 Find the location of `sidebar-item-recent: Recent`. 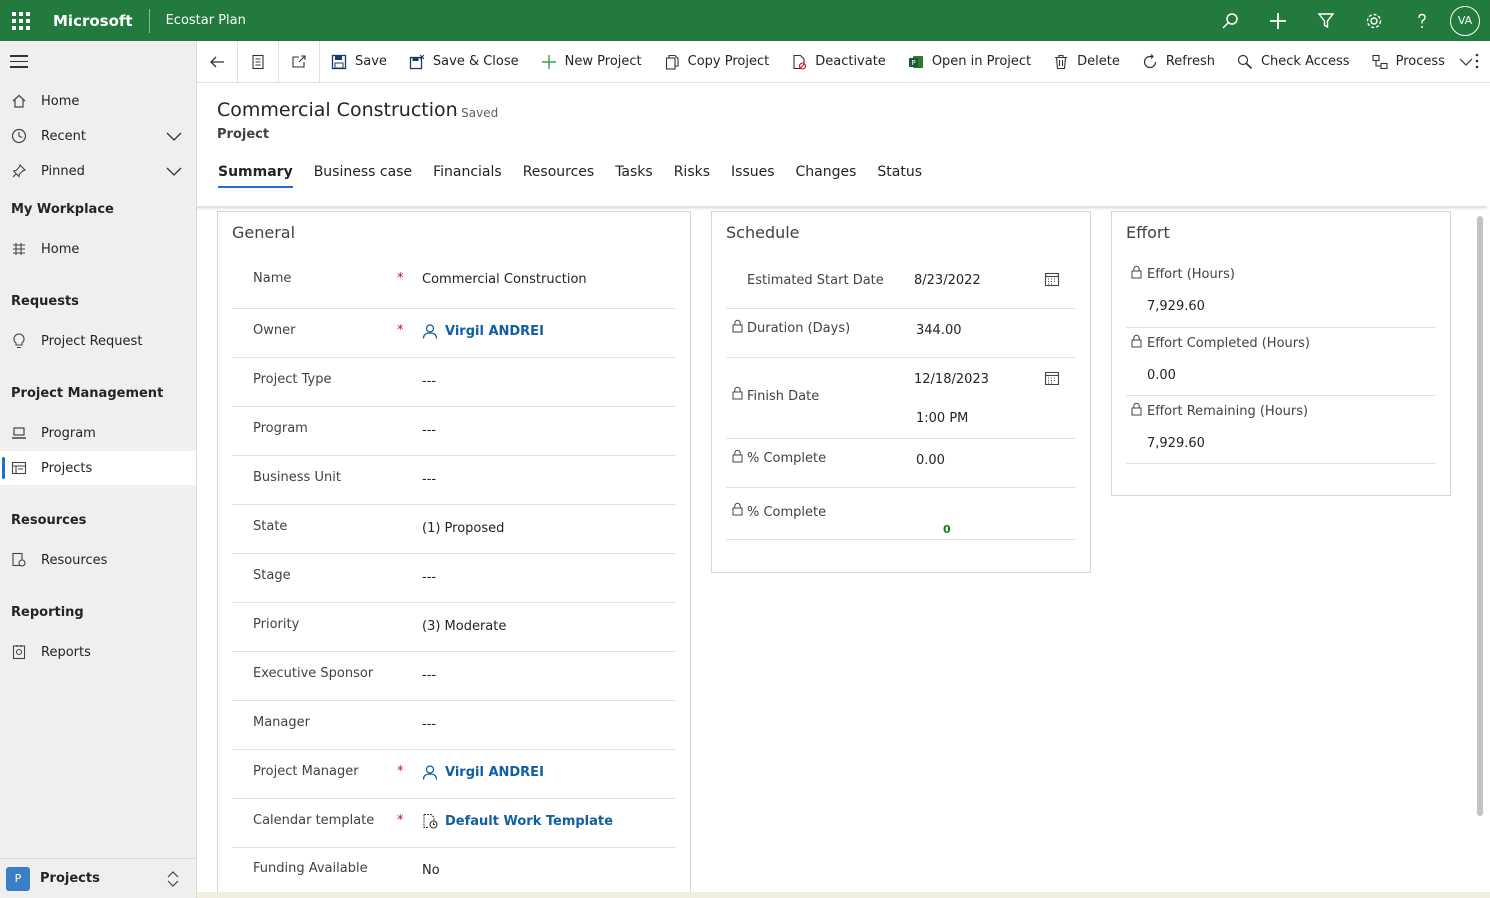

sidebar-item-recent: Recent is located at coordinates (98, 136).